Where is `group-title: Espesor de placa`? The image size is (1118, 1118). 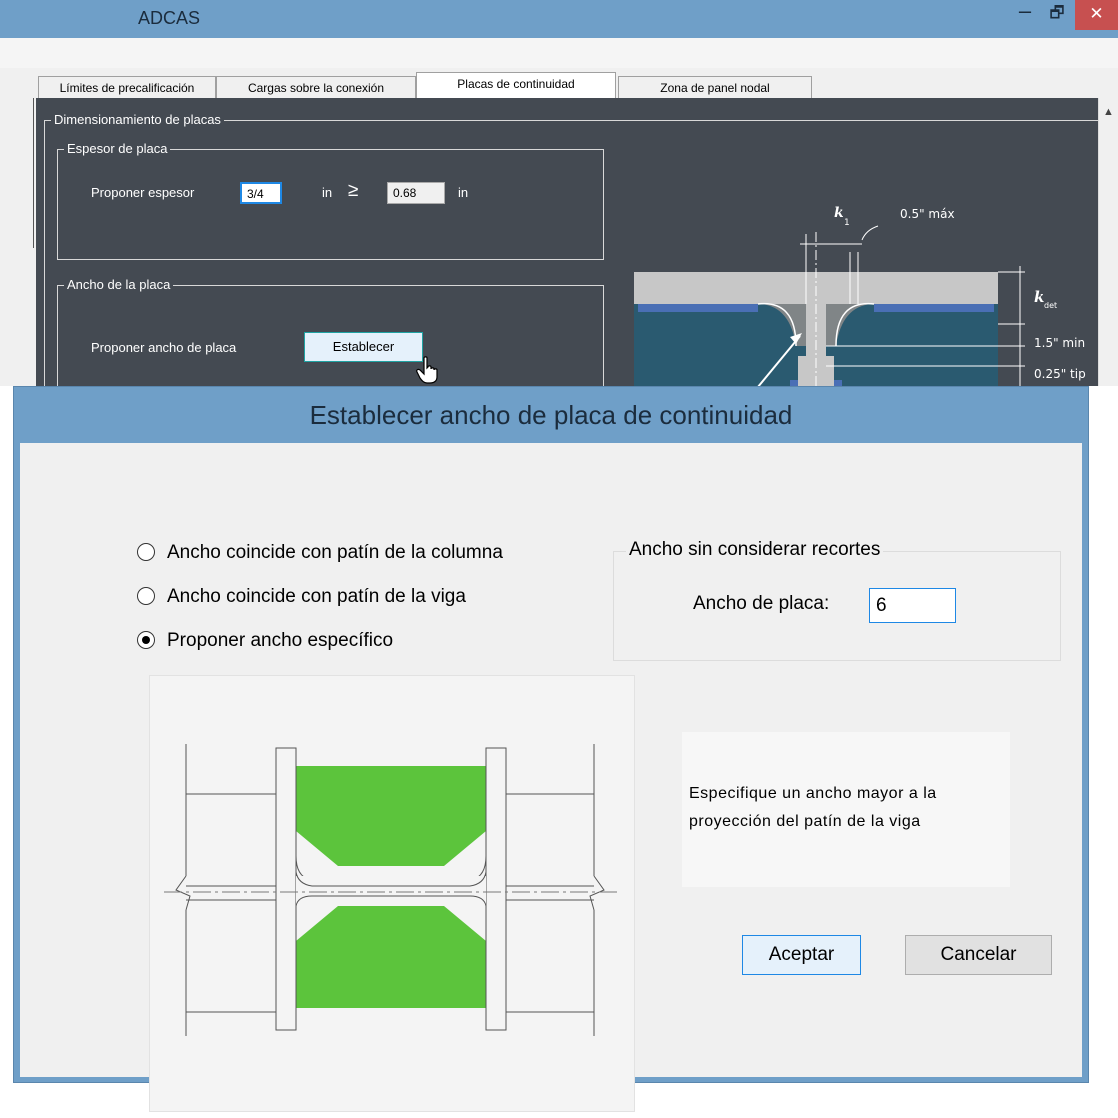
group-title: Espesor de placa is located at coordinates (117, 149).